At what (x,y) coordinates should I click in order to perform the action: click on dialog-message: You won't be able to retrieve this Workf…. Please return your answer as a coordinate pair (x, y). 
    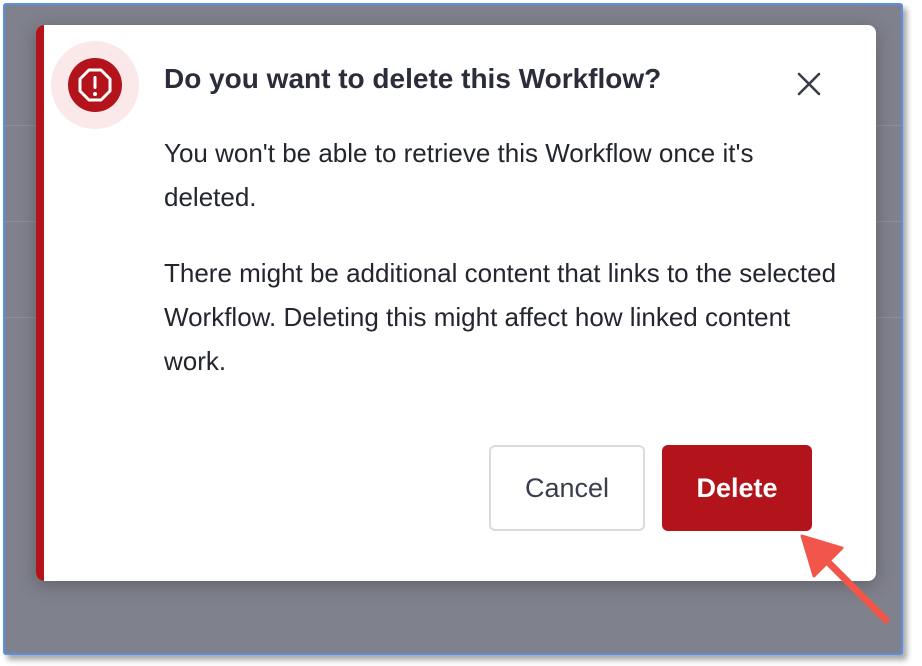
    Looking at the image, I should click on (459, 175).